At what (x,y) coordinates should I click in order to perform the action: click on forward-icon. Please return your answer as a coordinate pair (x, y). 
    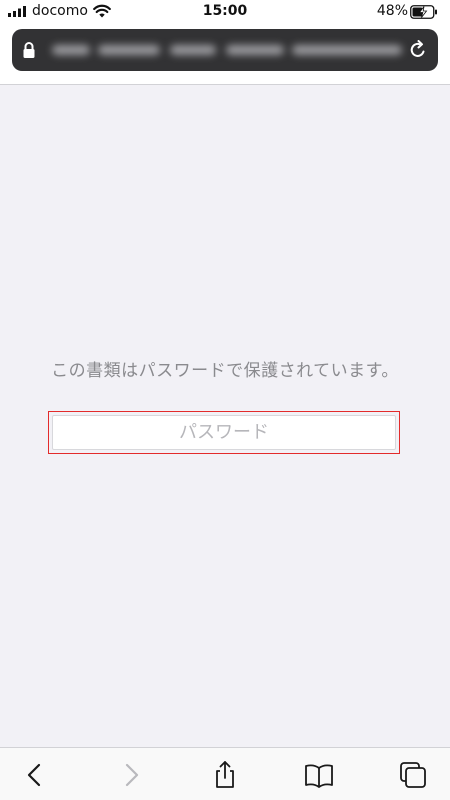
    Looking at the image, I should click on (132, 775).